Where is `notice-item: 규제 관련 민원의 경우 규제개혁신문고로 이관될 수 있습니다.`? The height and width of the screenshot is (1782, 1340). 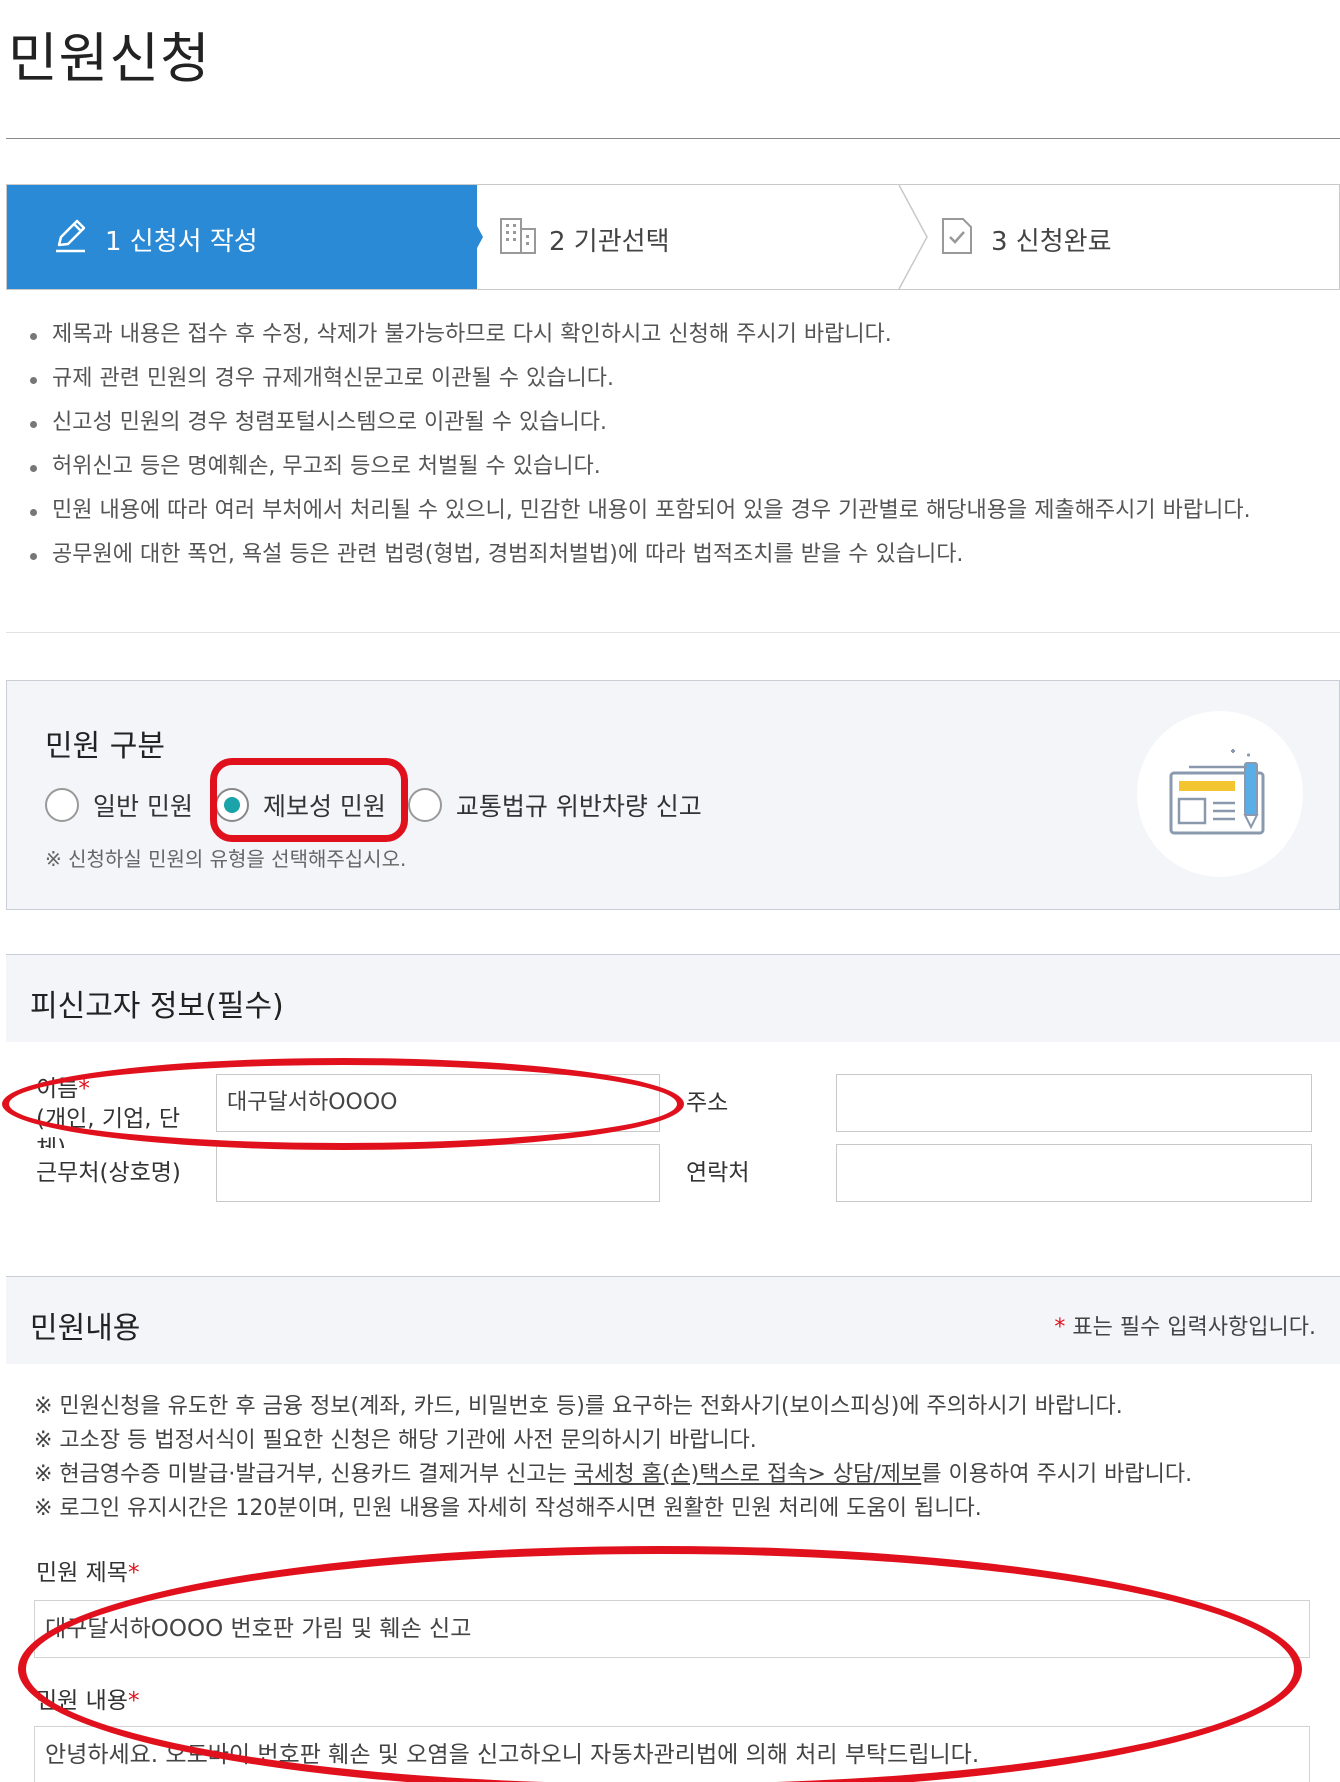 notice-item: 규제 관련 민원의 경우 규제개혁신문고로 이관될 수 있습니다. is located at coordinates (674, 379).